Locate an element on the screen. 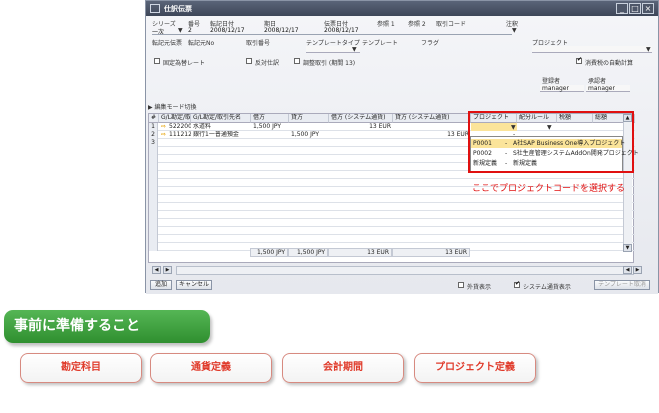  due-date-field: 2008/12/17 is located at coordinates (281, 30).